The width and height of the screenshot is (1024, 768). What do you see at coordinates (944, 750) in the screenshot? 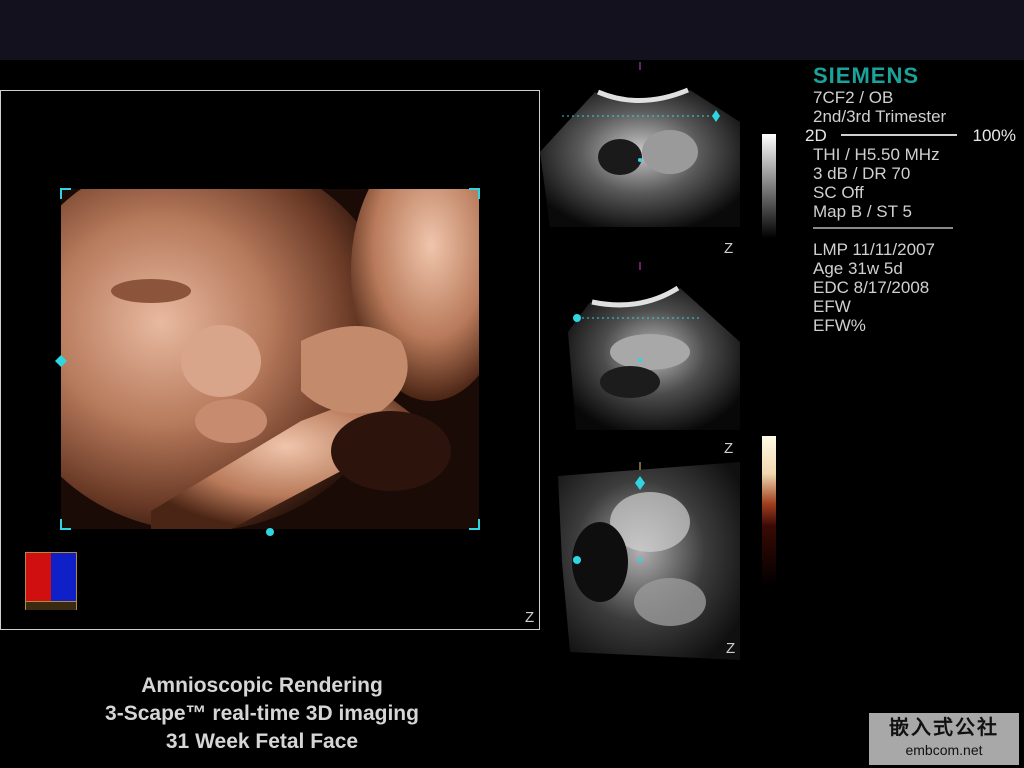
I see `watermark-url: embcom.net` at bounding box center [944, 750].